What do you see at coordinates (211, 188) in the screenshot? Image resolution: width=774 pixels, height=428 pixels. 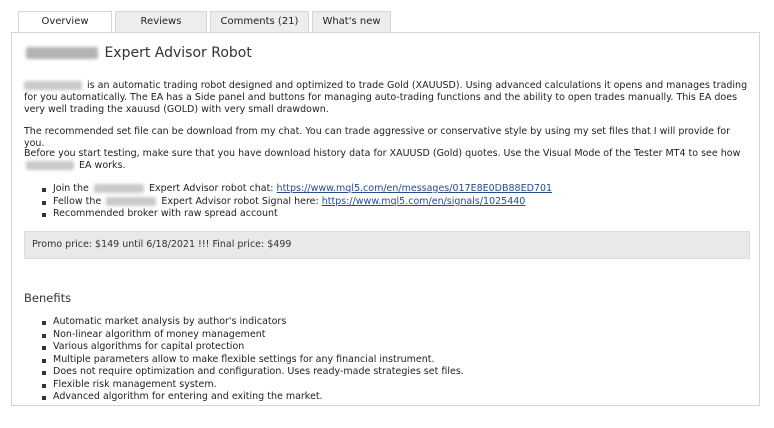 I see `join-mid: Expert Advisor robot chat:` at bounding box center [211, 188].